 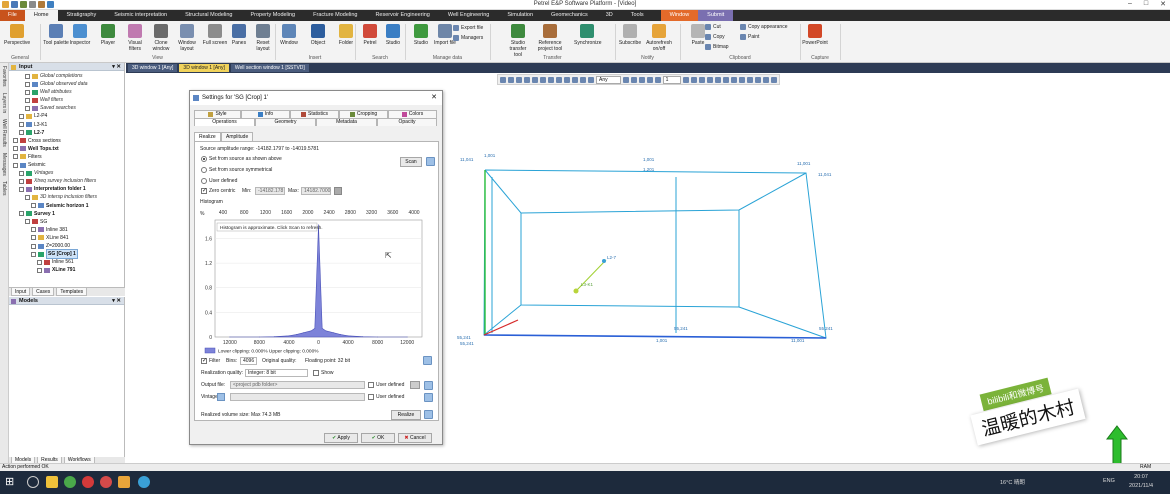 What do you see at coordinates (21, 292) in the screenshot?
I see `panel-tab-input: Input` at bounding box center [21, 292].